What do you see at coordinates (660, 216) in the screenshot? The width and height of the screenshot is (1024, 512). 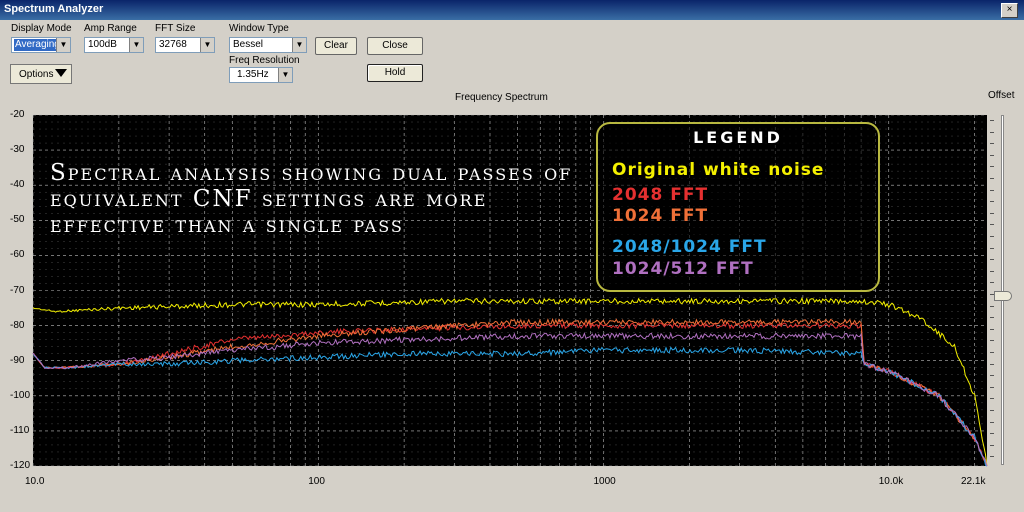 I see `legend-item-1024-fft: 1024 FFT` at bounding box center [660, 216].